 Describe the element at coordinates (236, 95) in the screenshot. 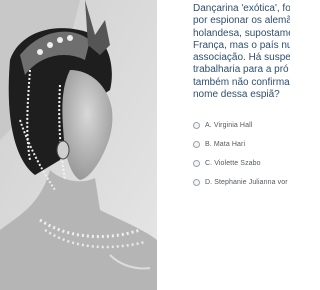

I see `question-line: nome dessa espiã?` at that location.